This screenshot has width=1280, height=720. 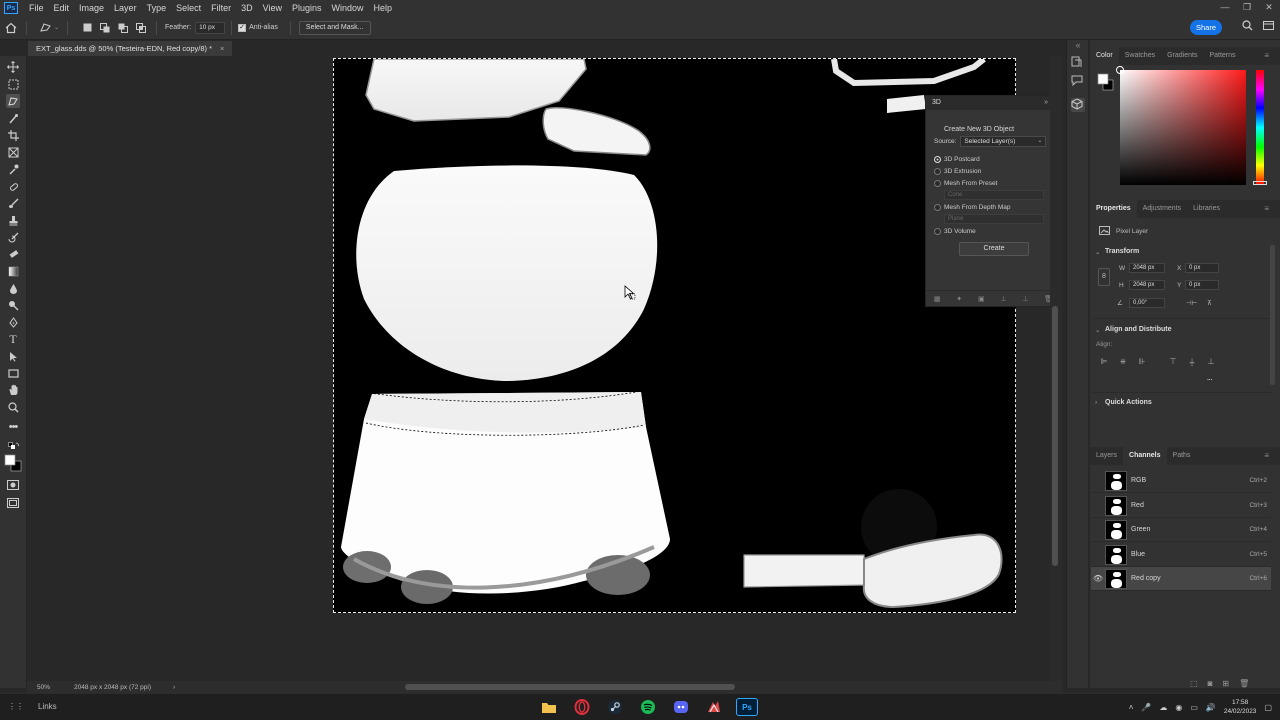 I want to click on option-mesh-from-preset: Mesh From Preset, so click(x=997, y=183).